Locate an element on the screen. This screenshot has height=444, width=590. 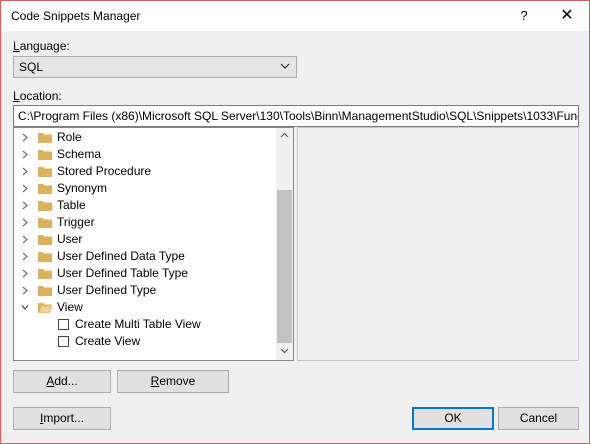
tree-item-user-defined-data-type: User Defined Data Type is located at coordinates (146, 256).